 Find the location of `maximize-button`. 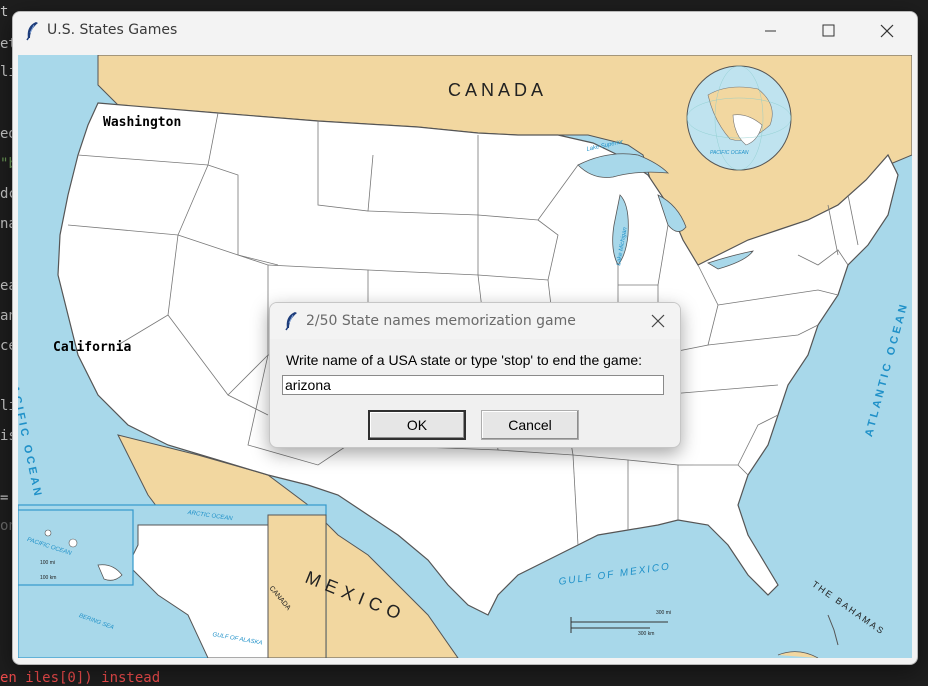

maximize-button is located at coordinates (828, 31).